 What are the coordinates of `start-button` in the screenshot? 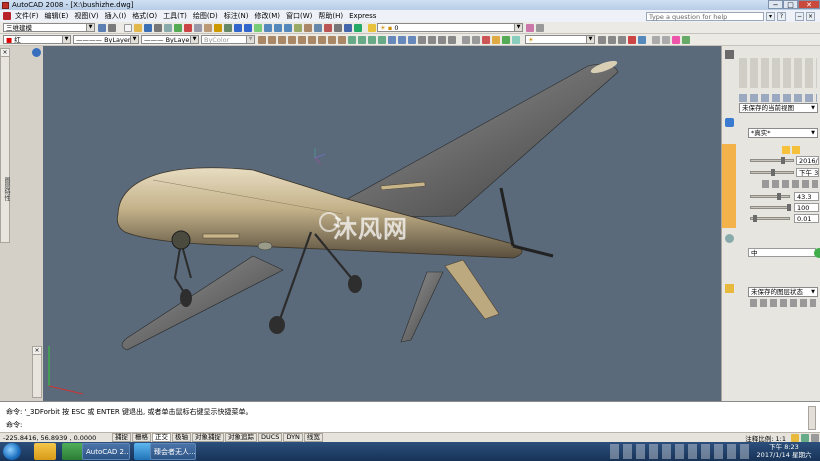 It's located at (12, 451).